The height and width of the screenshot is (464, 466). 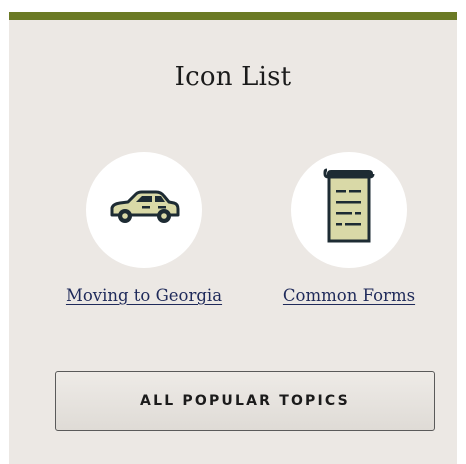 I want to click on document-icon-circle, so click(x=349, y=210).